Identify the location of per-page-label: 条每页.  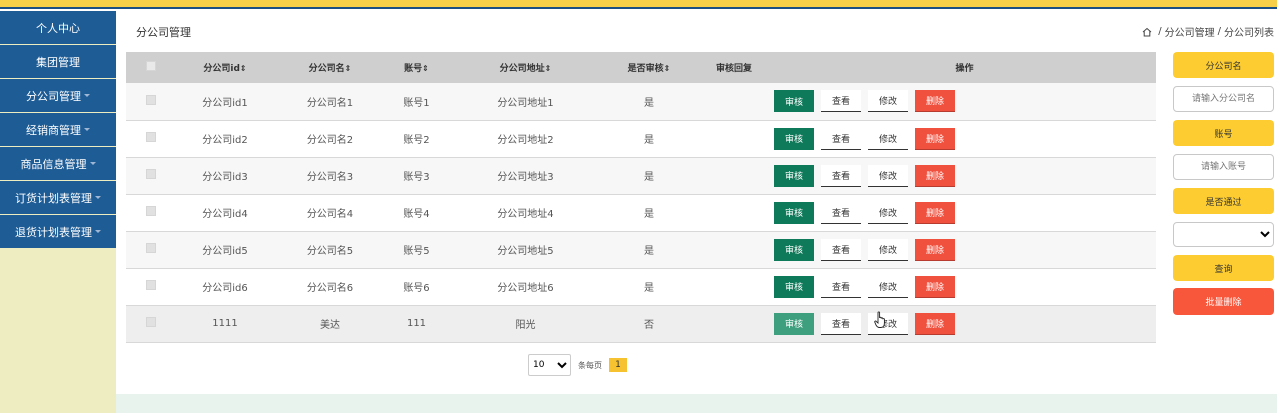
(590, 365).